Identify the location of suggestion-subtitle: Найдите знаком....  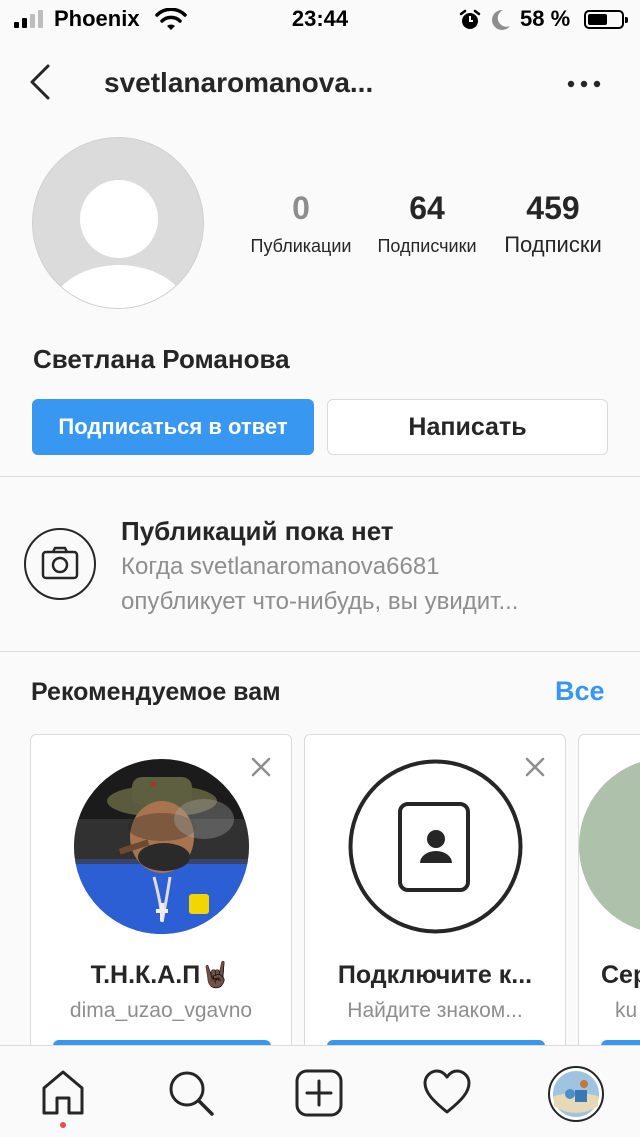
(435, 1010).